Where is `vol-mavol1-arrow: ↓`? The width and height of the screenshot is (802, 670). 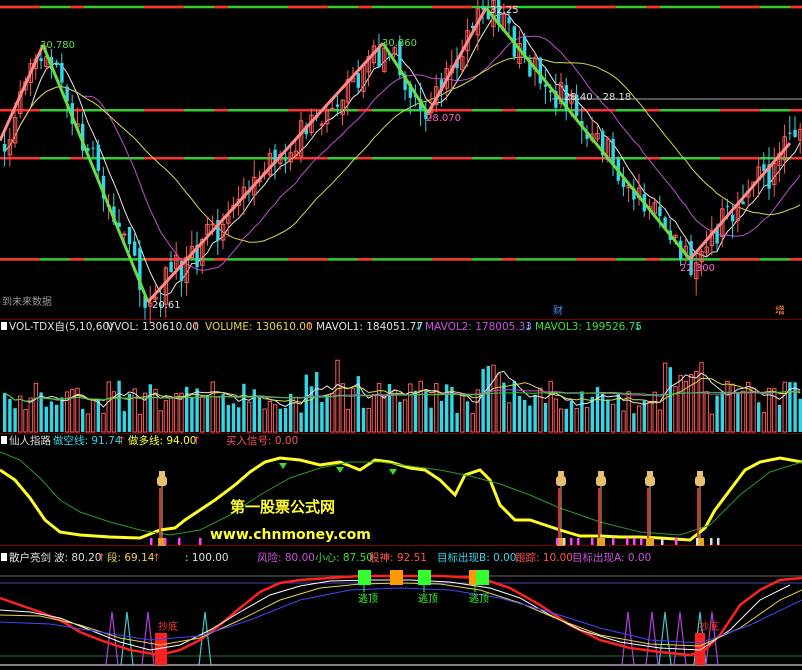
vol-mavol1-arrow: ↓ is located at coordinates (418, 327).